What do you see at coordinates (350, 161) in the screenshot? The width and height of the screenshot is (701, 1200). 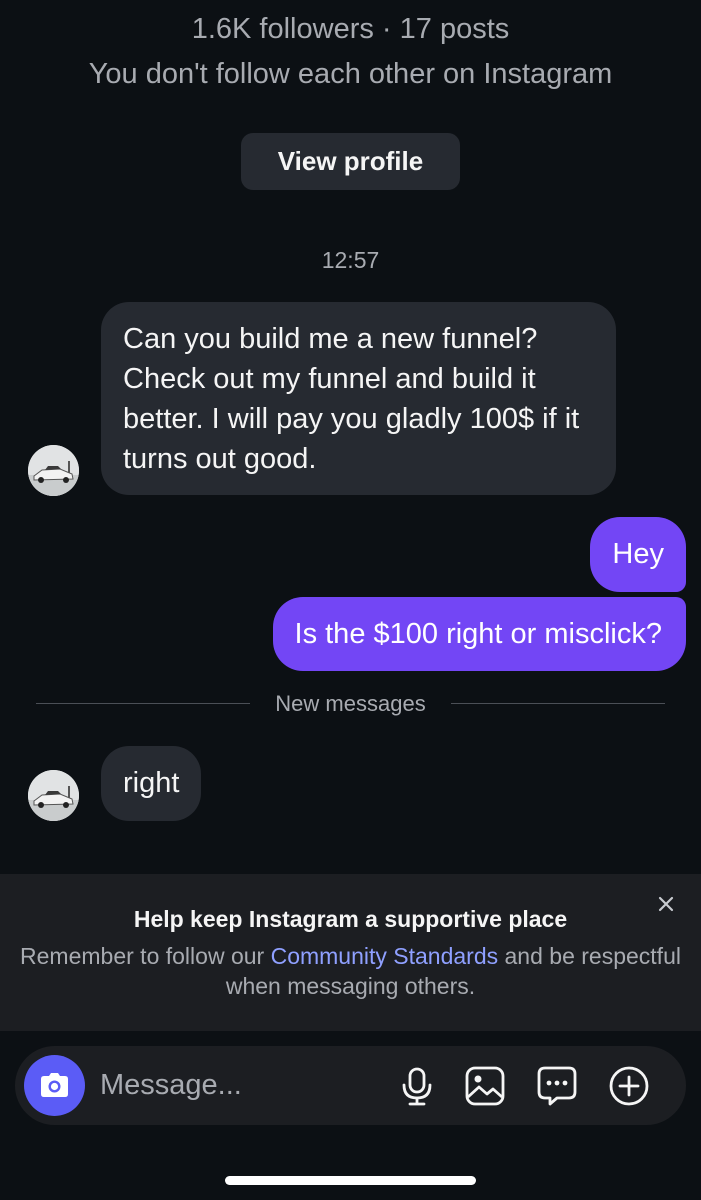 I see `view-profile-button: View profile` at bounding box center [350, 161].